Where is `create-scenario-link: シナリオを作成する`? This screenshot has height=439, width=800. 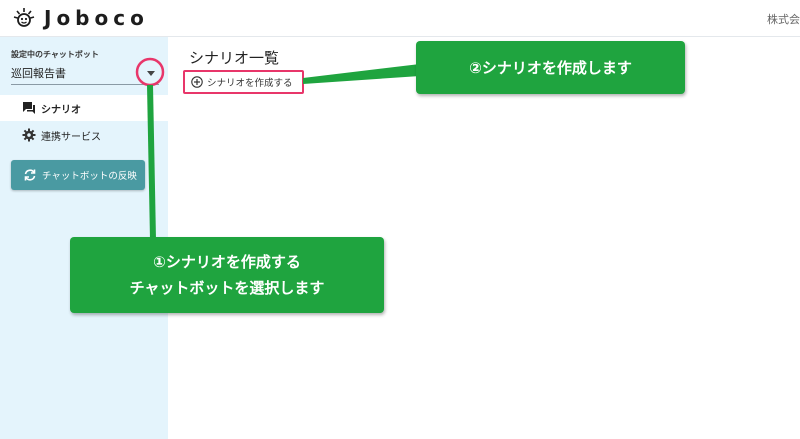 create-scenario-link: シナリオを作成する is located at coordinates (243, 82).